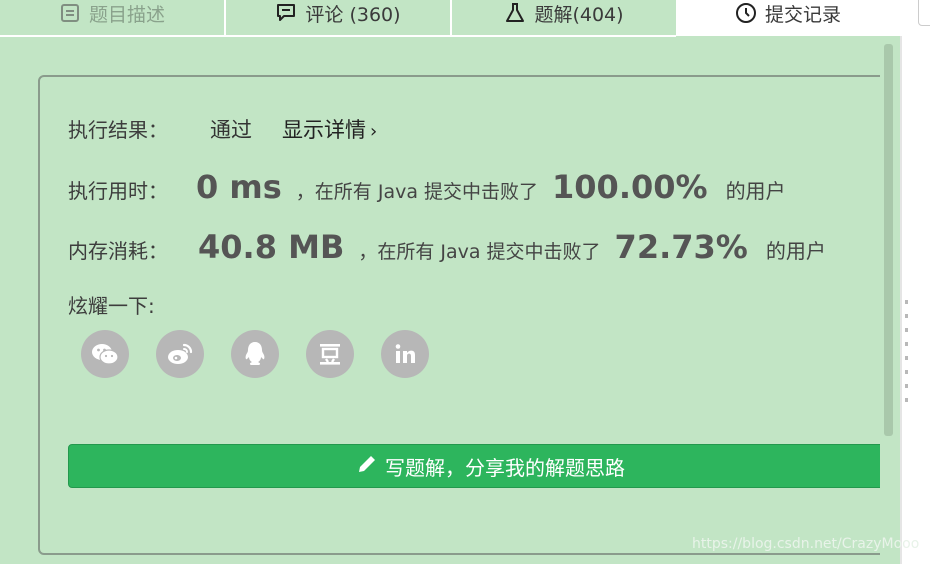  I want to click on memory-label: 内存消耗：, so click(118, 251).